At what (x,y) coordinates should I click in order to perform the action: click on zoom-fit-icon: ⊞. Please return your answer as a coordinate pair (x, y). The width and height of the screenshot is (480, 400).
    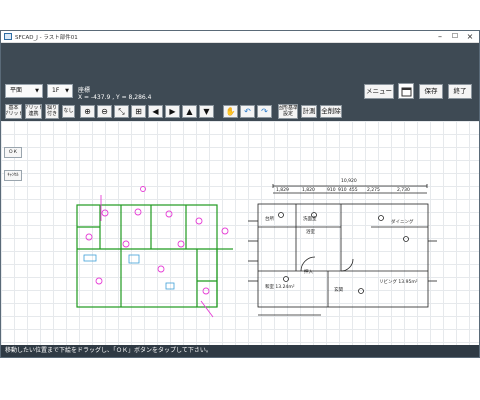
    Looking at the image, I should click on (138, 111).